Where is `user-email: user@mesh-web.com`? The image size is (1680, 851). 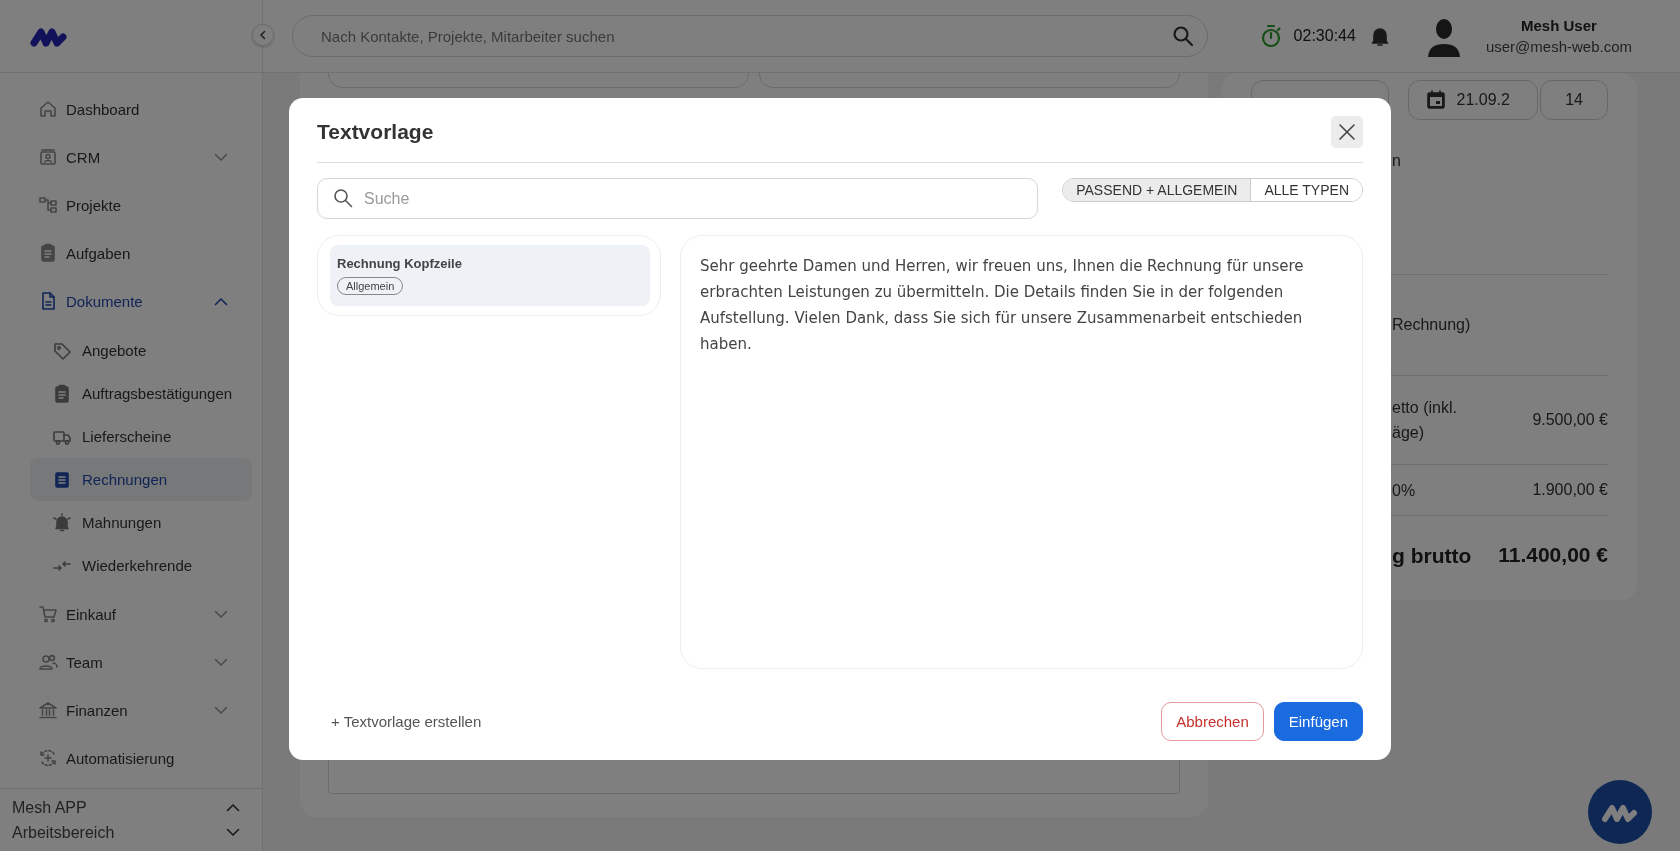
user-email: user@mesh-web.com is located at coordinates (1558, 46).